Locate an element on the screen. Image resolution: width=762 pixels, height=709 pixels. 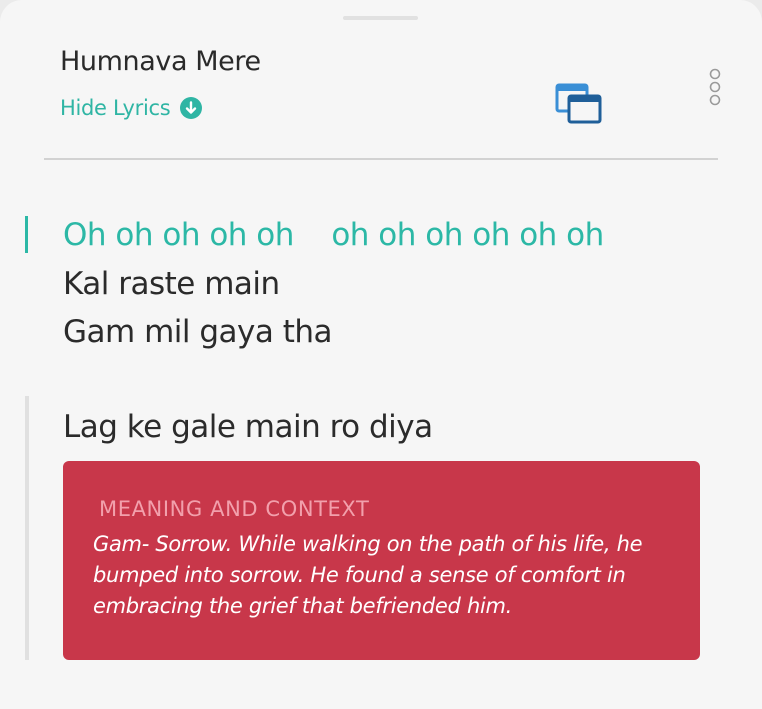
header-divider is located at coordinates (381, 159).